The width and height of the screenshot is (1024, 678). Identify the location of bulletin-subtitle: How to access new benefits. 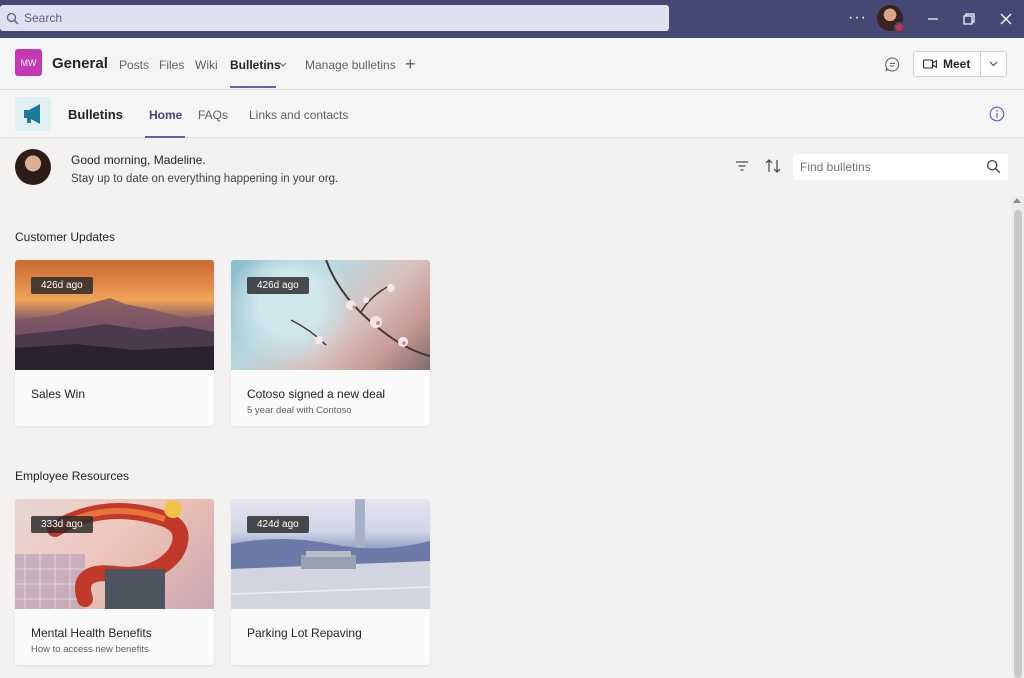
(90, 649).